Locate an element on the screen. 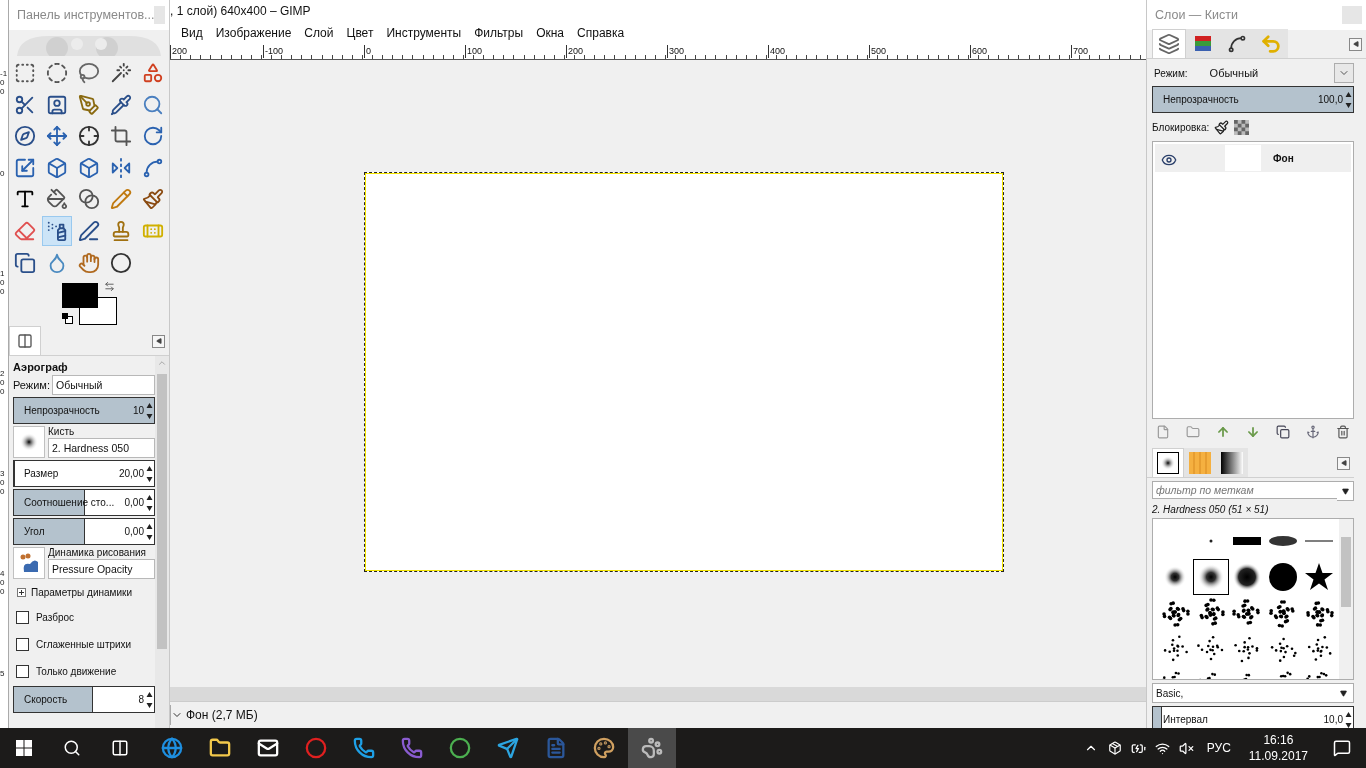 This screenshot has height=768, width=1366. opacity-slider: Непрозрачность 10 is located at coordinates (84, 411).